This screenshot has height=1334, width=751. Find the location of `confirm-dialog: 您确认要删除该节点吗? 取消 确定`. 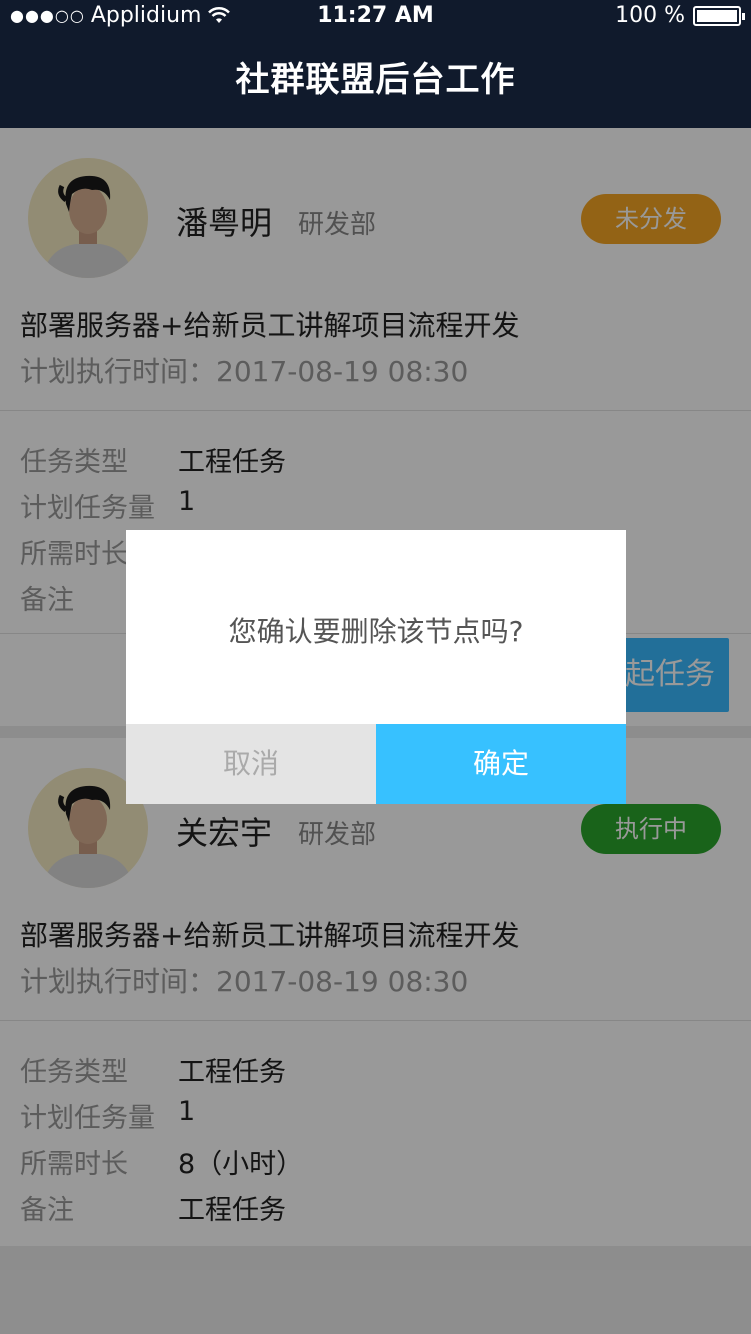

confirm-dialog: 您确认要删除该节点吗? 取消 确定 is located at coordinates (376, 667).